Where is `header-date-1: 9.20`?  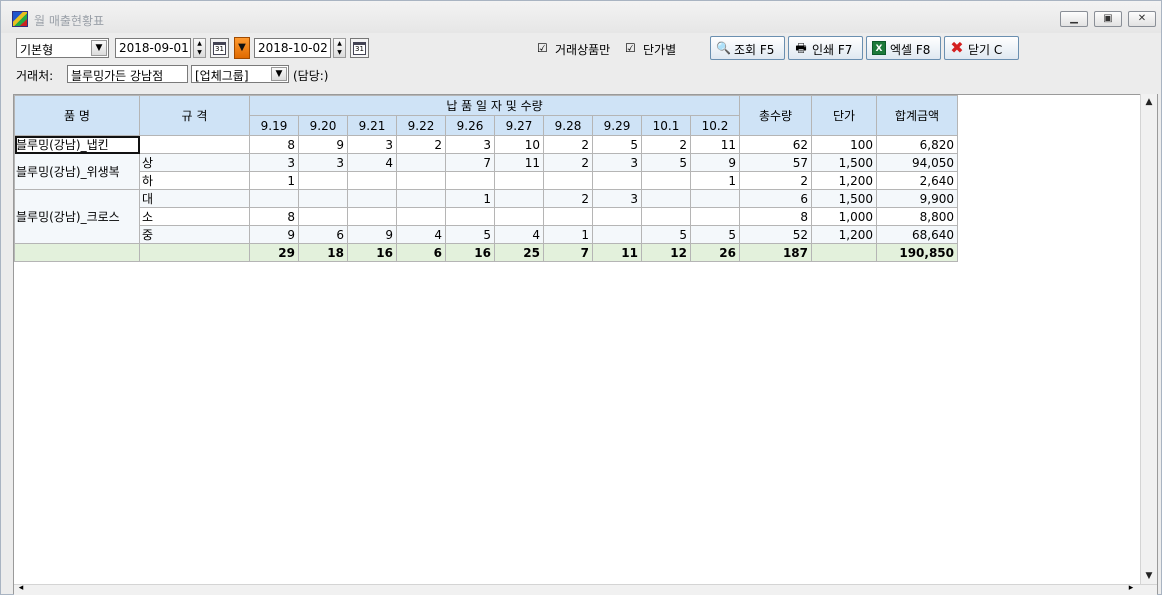
header-date-1: 9.20 is located at coordinates (323, 125).